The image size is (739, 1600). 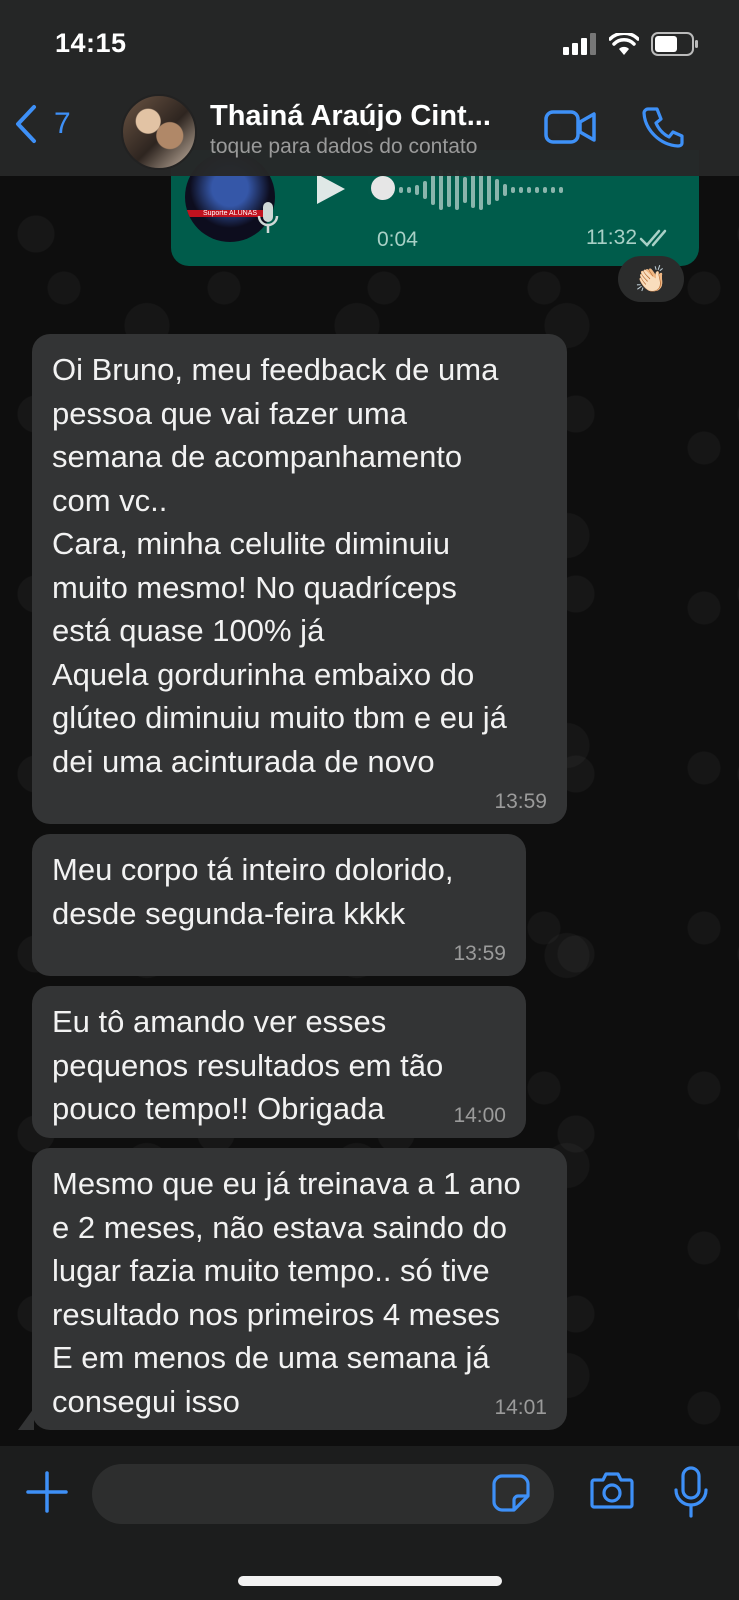 I want to click on sticker-icon, so click(x=511, y=1493).